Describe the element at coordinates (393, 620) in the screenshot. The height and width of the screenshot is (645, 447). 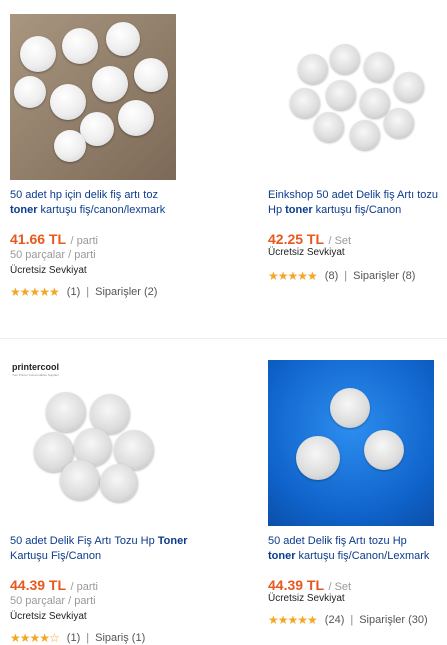
I see `order-count: Siparişler (30)` at that location.